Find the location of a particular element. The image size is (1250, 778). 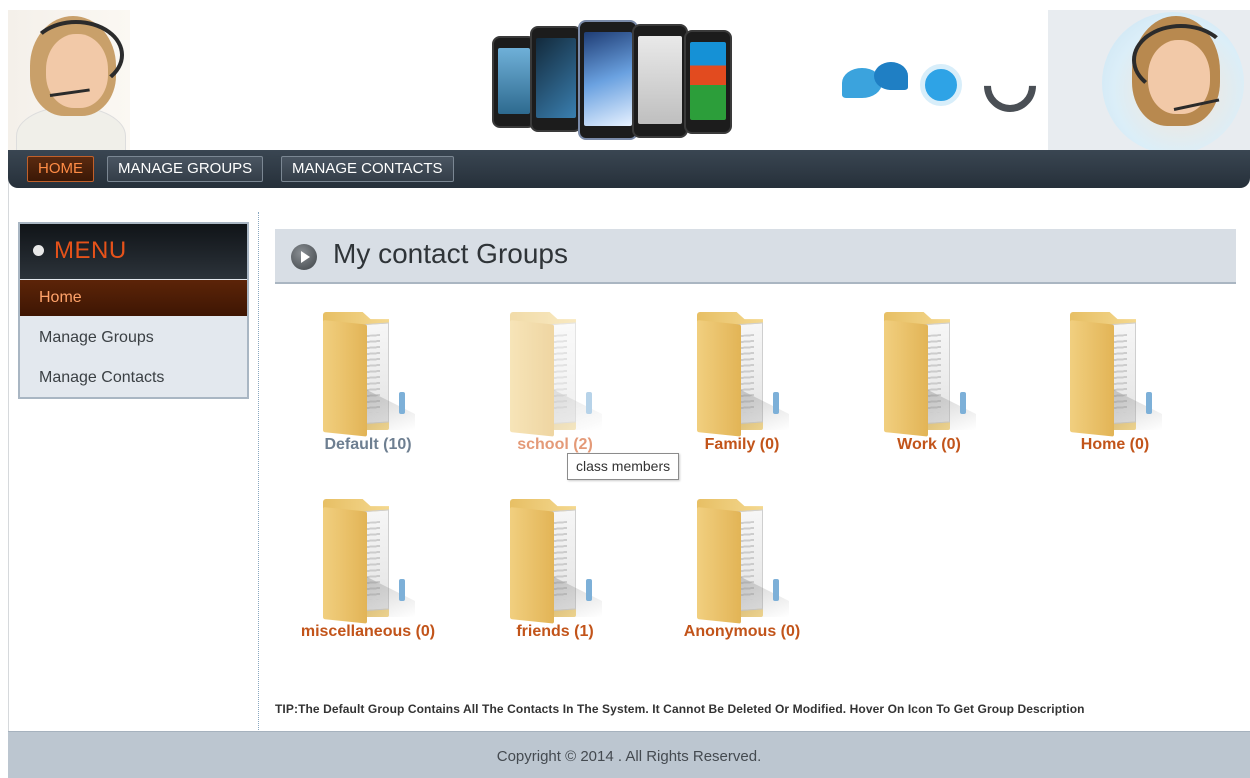

group-school: school (2) is located at coordinates (552, 392).